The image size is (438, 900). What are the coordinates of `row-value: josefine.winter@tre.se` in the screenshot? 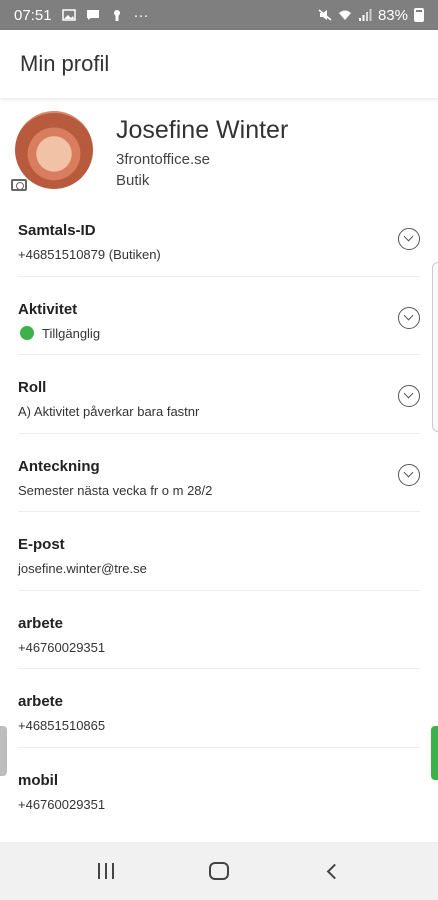 It's located at (219, 568).